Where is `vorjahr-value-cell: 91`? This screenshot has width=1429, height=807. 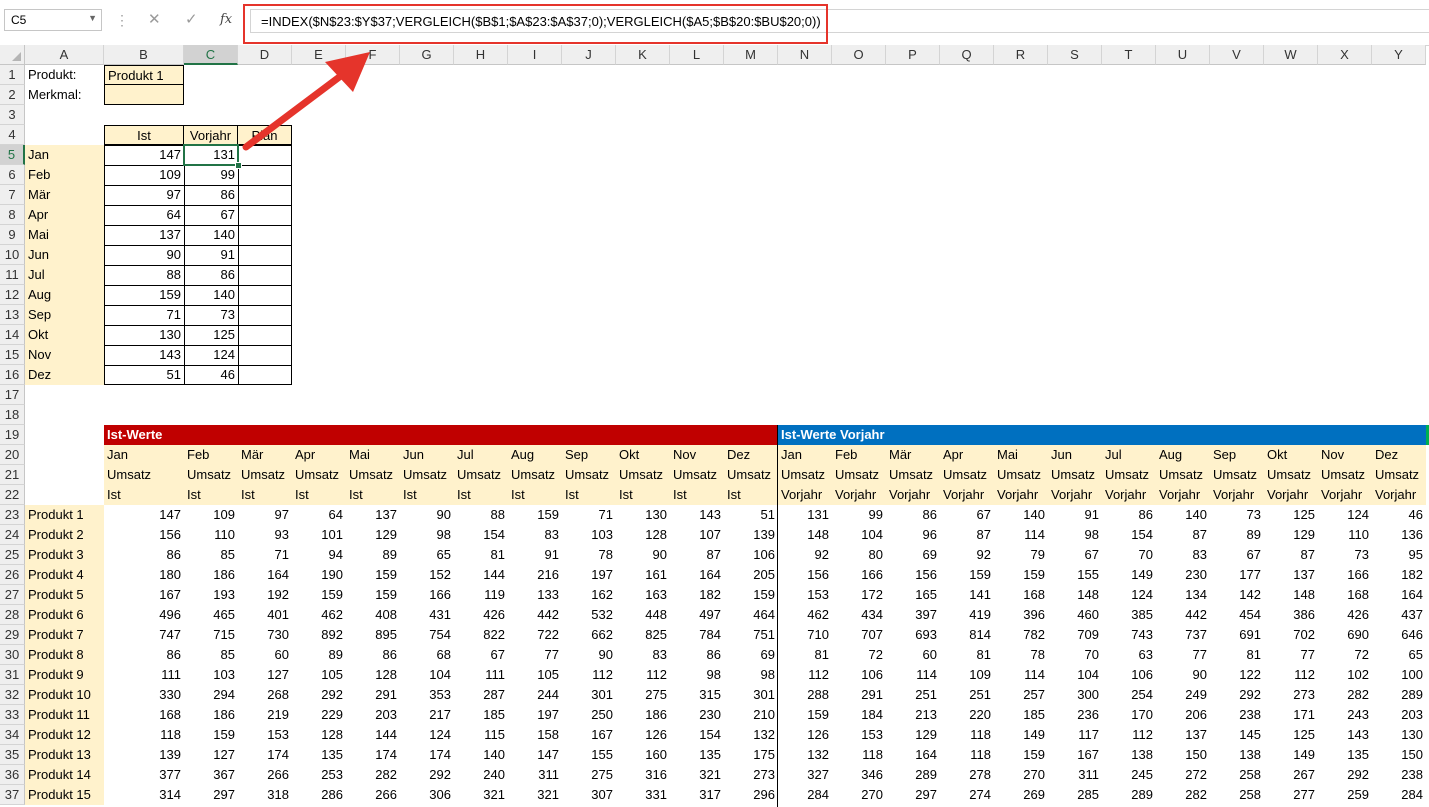
vorjahr-value-cell: 91 is located at coordinates (1075, 515).